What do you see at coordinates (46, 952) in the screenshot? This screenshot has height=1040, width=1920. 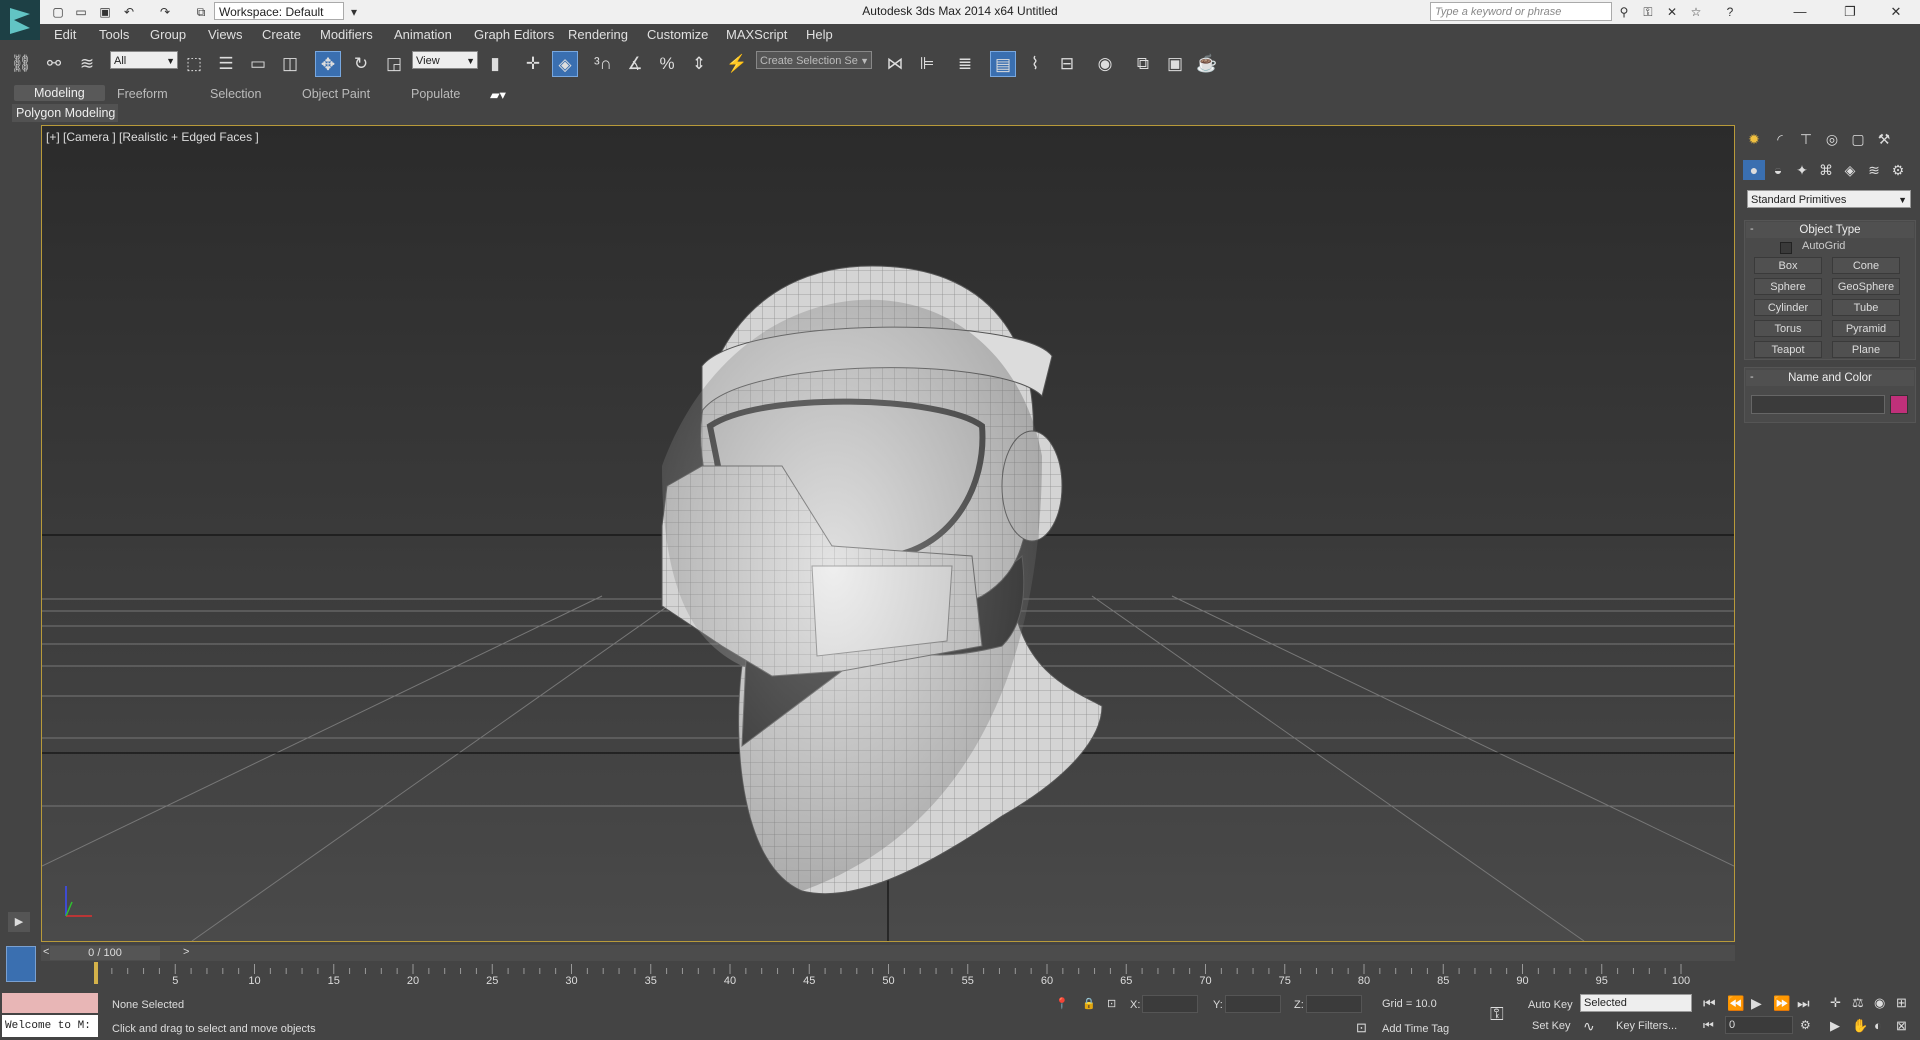 I see `prev-frame-button: <` at bounding box center [46, 952].